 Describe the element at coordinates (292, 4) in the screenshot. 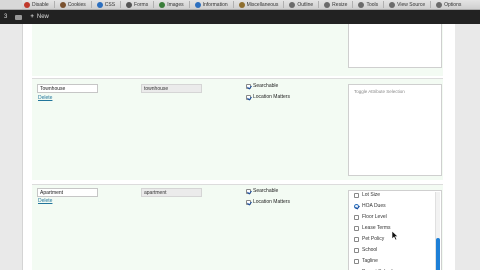

I see `outline-icon` at that location.